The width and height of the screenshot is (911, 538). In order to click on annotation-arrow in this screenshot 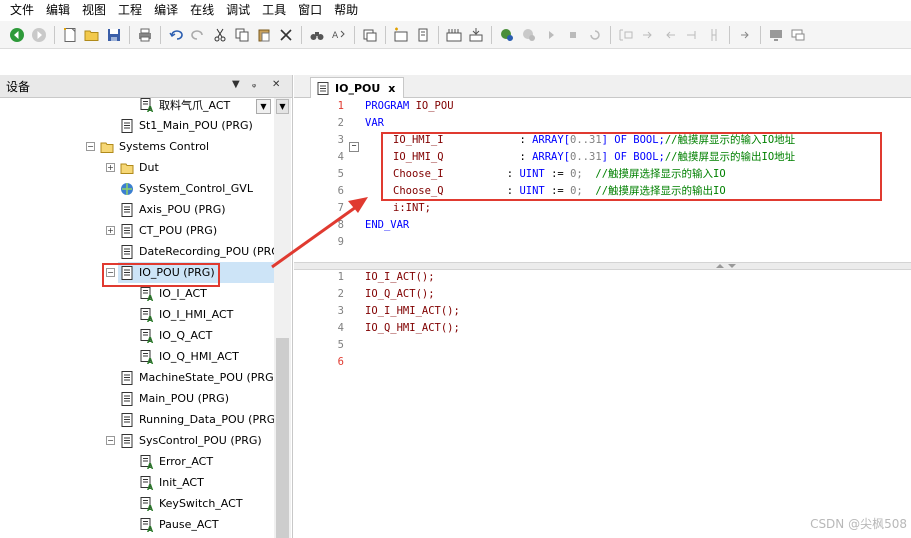, I will do `click(319, 233)`.